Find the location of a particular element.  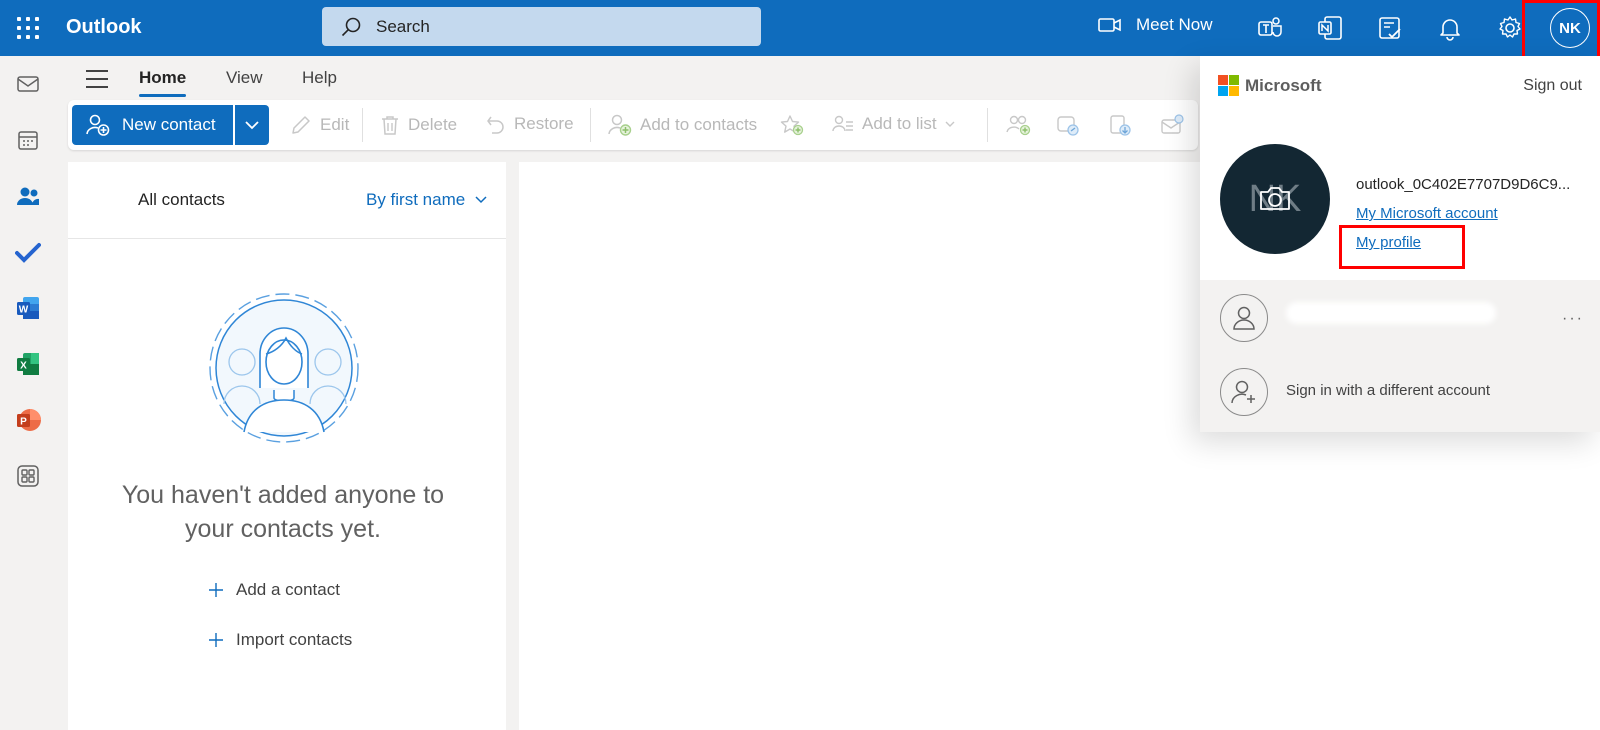

empty-contacts-illustration is located at coordinates (284, 368).